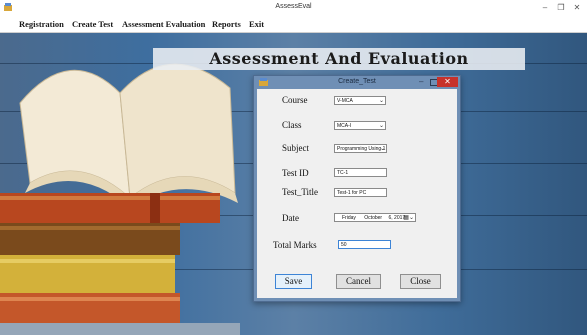  What do you see at coordinates (295, 100) in the screenshot?
I see `course-label: Course` at bounding box center [295, 100].